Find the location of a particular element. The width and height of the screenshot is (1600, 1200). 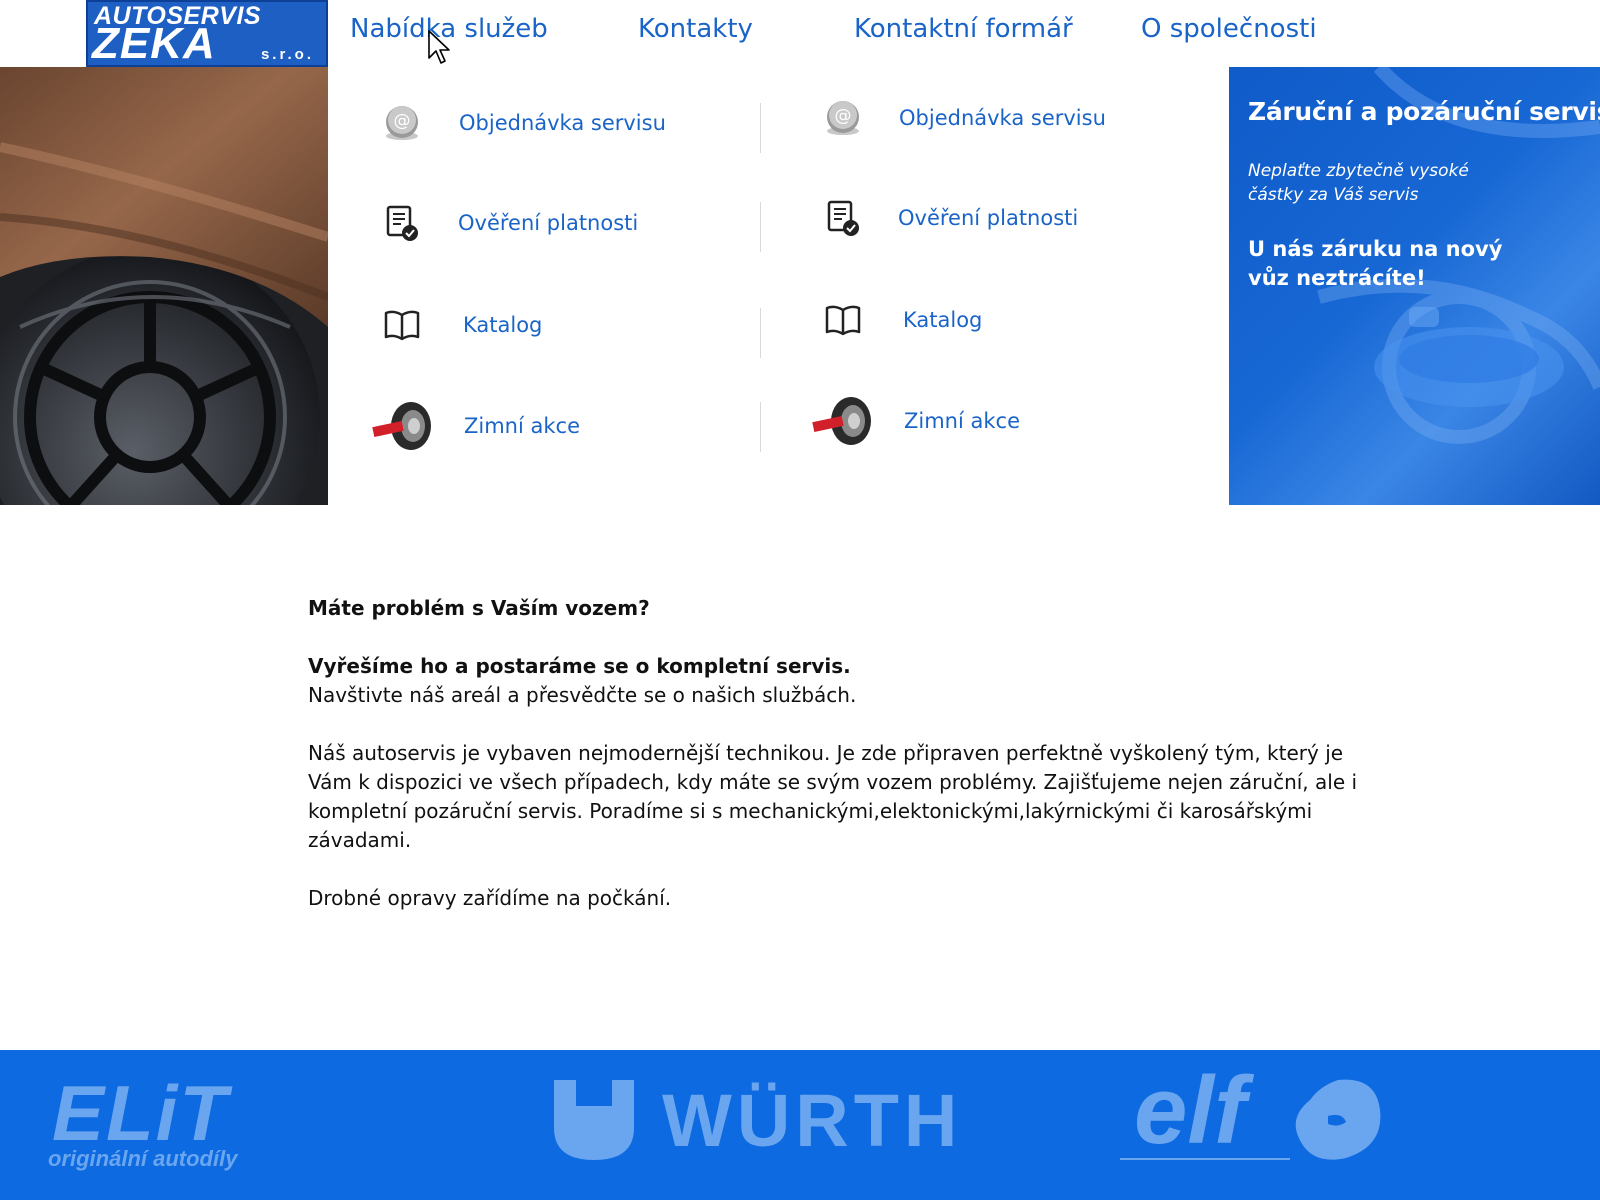

hero-photo-mechanic is located at coordinates (164, 286).